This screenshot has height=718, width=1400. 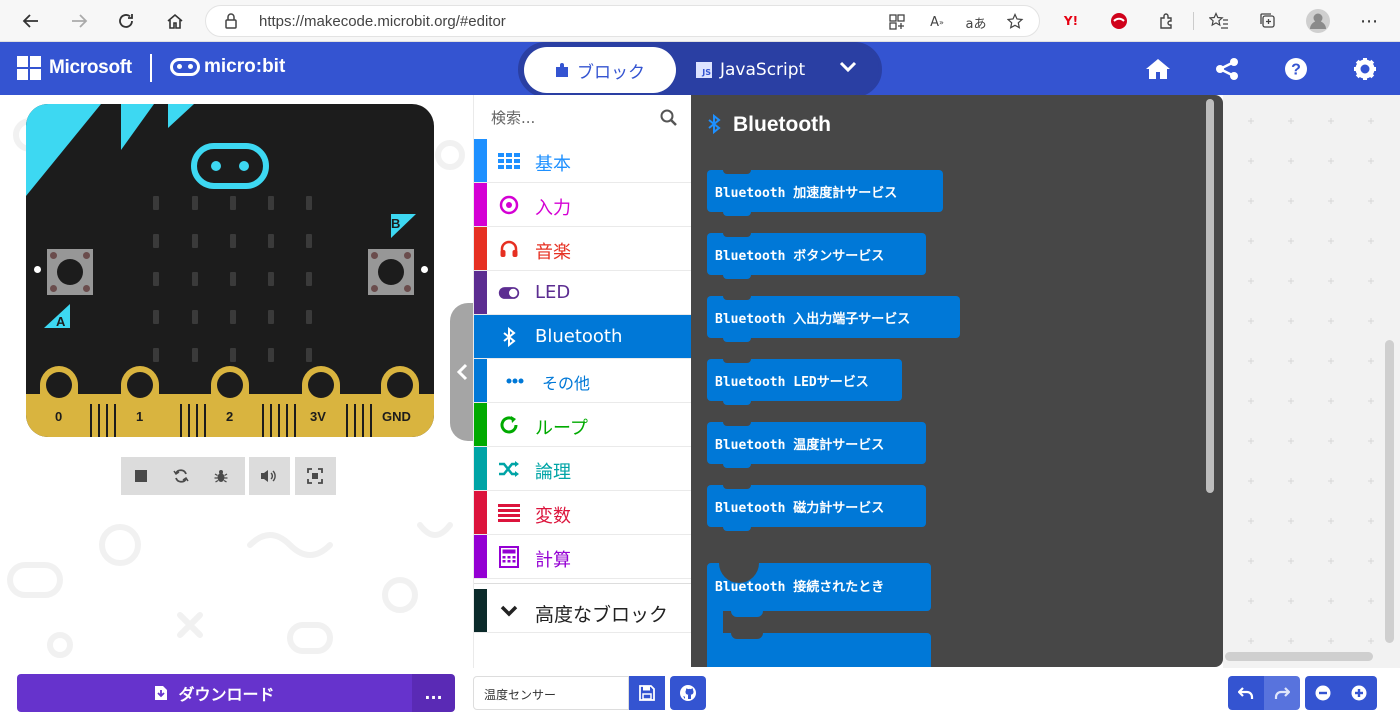 What do you see at coordinates (126, 21) in the screenshot?
I see `refresh-icon` at bounding box center [126, 21].